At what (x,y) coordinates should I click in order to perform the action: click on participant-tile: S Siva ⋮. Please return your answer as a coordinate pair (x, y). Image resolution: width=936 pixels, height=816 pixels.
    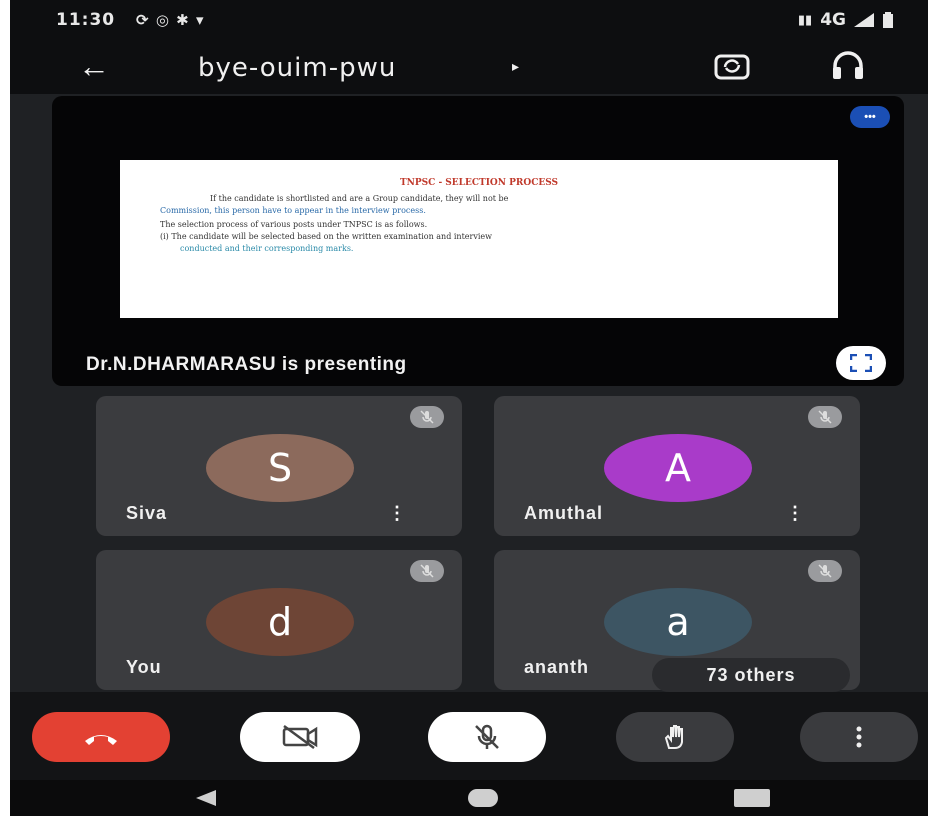
    Looking at the image, I should click on (279, 466).